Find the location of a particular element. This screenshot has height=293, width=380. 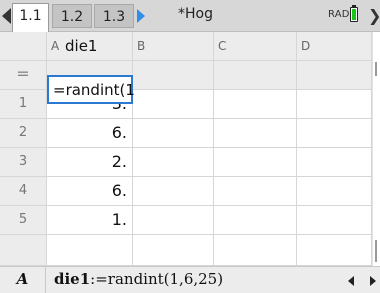

cell-d2 is located at coordinates (334, 133).